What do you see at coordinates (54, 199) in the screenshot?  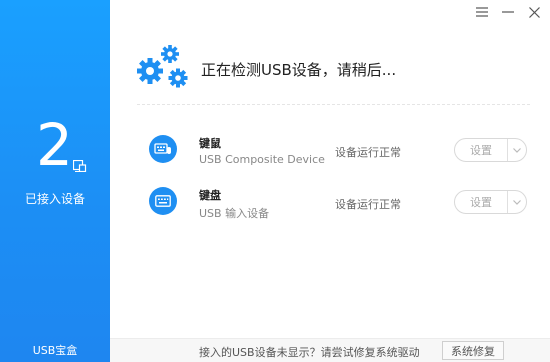 I see `connected-devices-label: 已接入设备` at bounding box center [54, 199].